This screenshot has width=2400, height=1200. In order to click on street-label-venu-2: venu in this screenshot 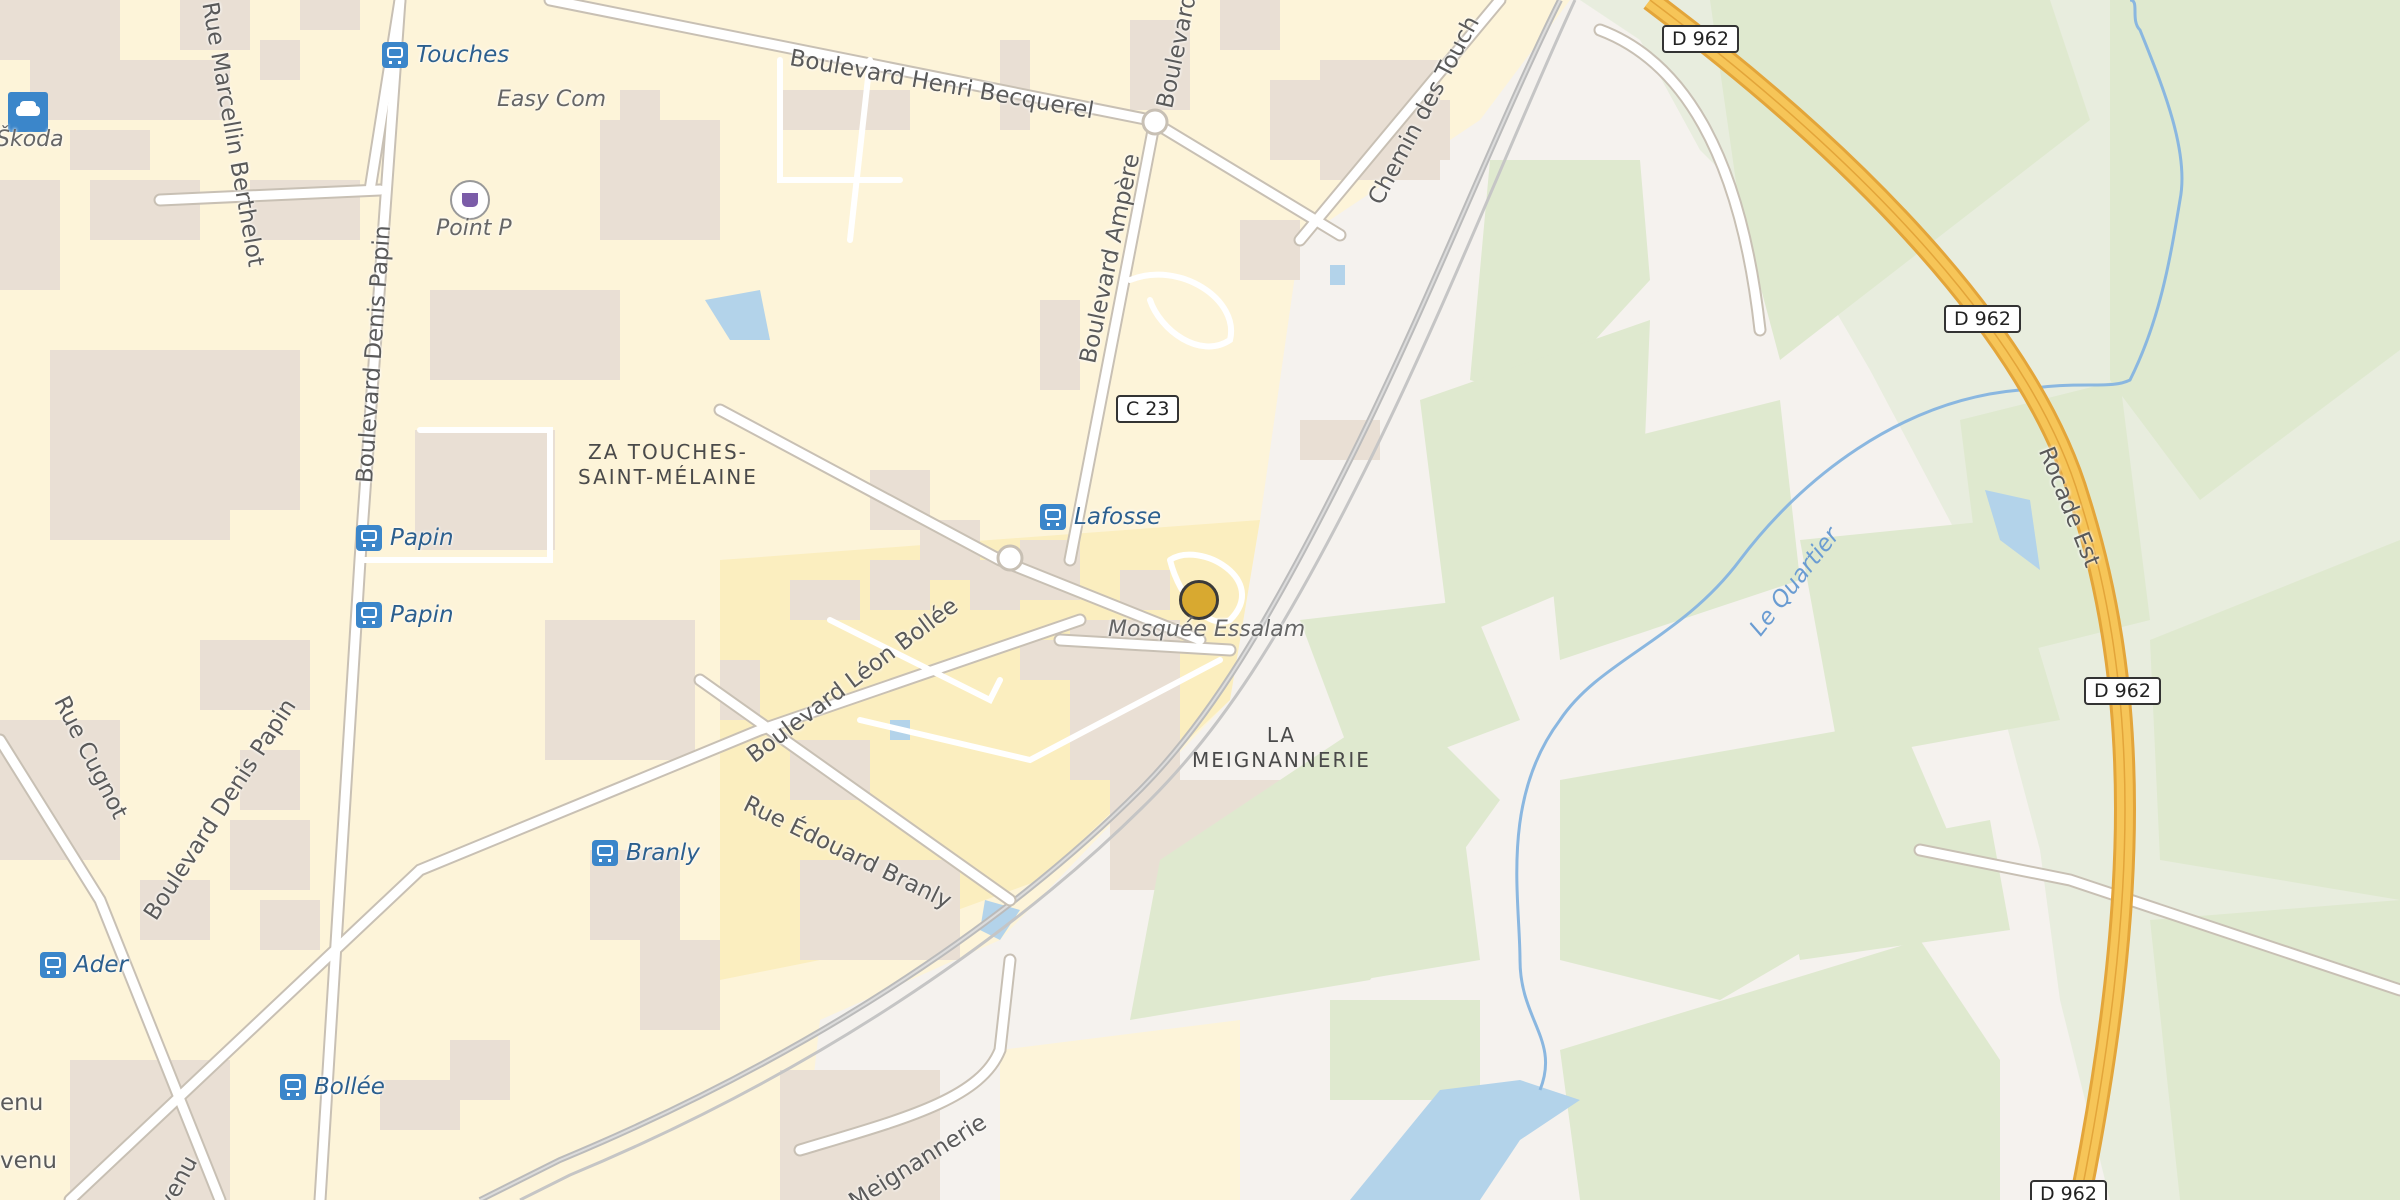, I will do `click(28, 1161)`.